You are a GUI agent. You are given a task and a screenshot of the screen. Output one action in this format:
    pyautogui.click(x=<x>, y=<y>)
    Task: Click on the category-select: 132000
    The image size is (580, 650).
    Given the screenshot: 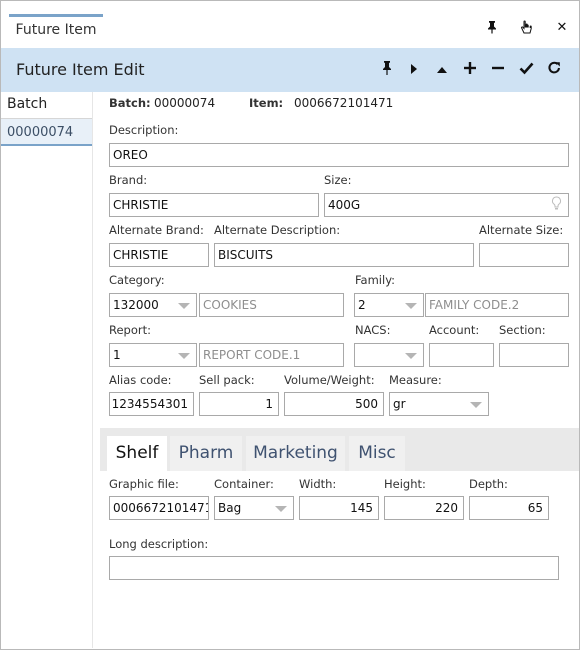 What is the action you would take?
    pyautogui.click(x=153, y=305)
    